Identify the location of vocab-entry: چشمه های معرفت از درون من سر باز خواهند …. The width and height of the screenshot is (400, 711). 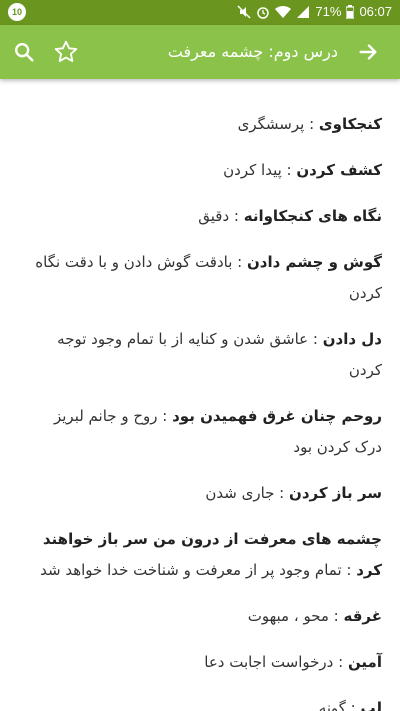
(206, 555).